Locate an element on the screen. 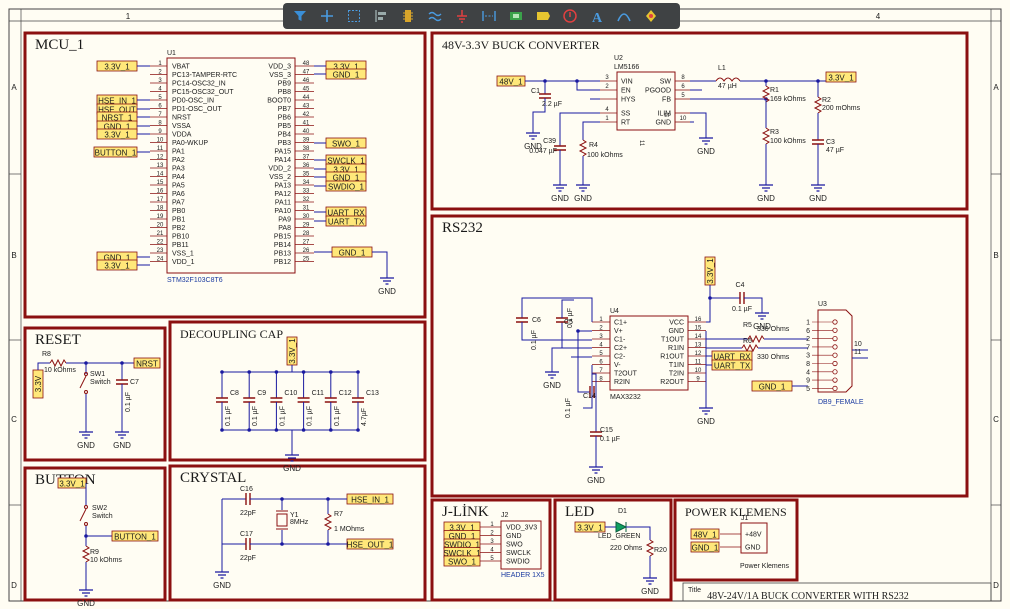  reset-label-3v3: 3.3V is located at coordinates (38, 383).